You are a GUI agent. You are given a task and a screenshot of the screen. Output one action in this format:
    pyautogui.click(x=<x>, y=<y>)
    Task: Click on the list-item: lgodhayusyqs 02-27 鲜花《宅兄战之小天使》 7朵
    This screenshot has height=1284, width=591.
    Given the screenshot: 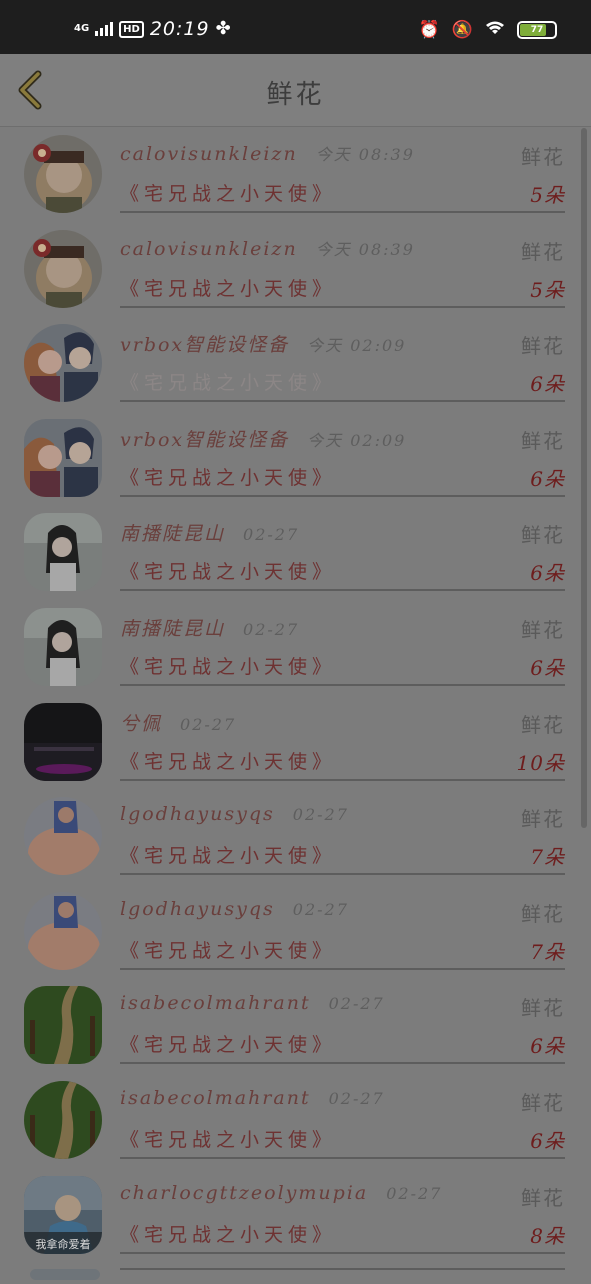 What is the action you would take?
    pyautogui.click(x=295, y=931)
    